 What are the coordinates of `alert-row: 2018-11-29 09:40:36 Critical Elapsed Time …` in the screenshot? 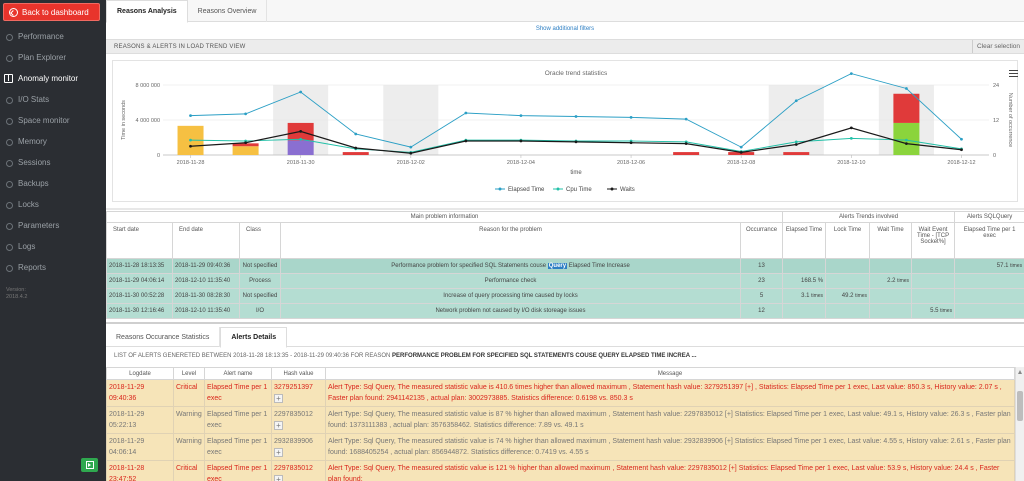 It's located at (560, 393).